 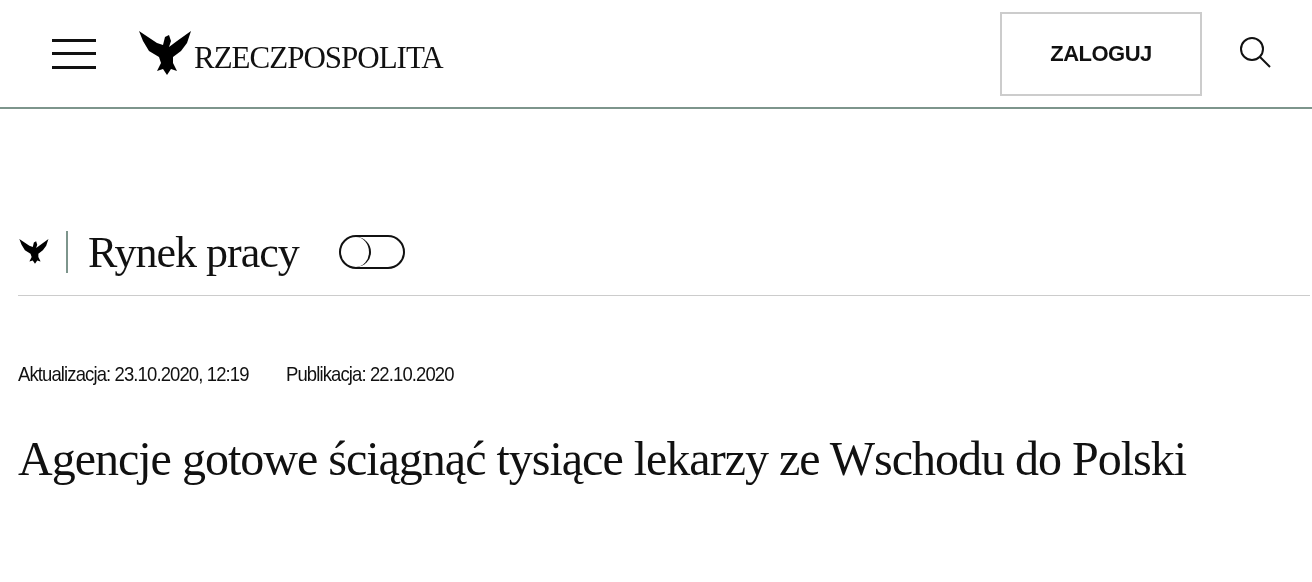 What do you see at coordinates (603, 459) in the screenshot?
I see `article-headline: Agencje gotowe ściągnąć tysiące lekarzy ze Wschodu do Polski` at bounding box center [603, 459].